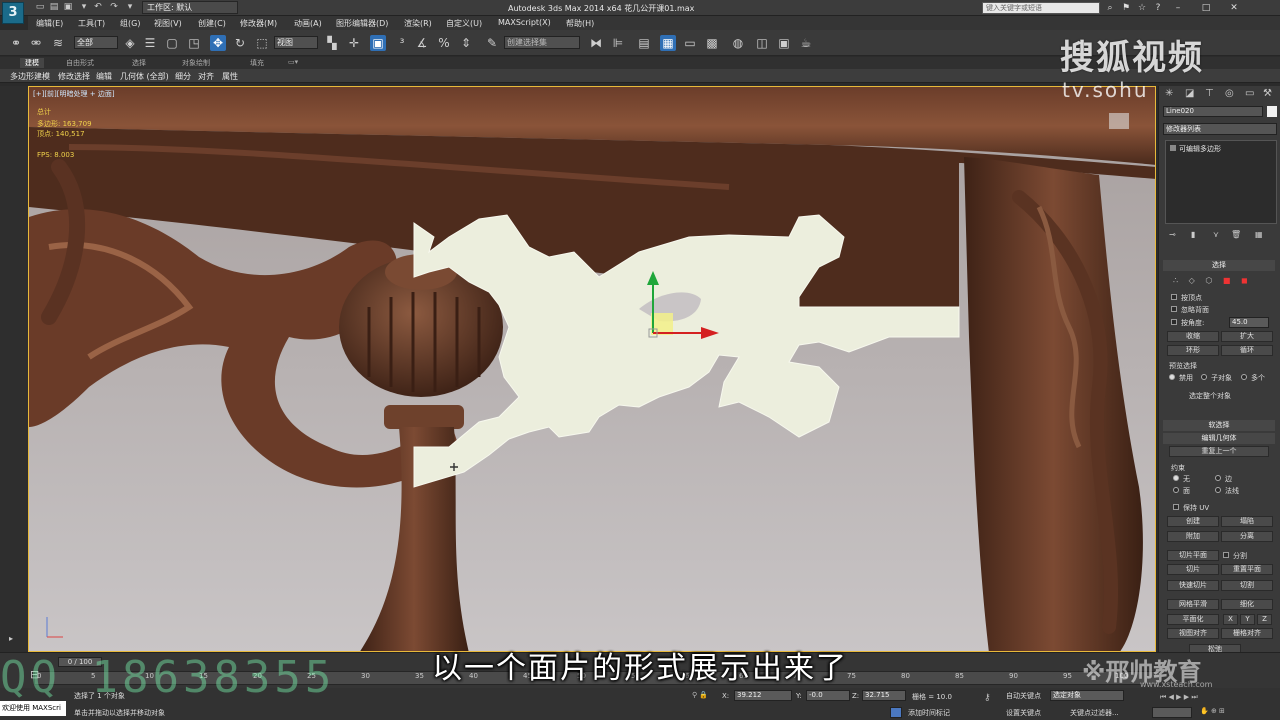  What do you see at coordinates (1230, 619) in the screenshot?
I see `planar-x-button: X` at bounding box center [1230, 619].